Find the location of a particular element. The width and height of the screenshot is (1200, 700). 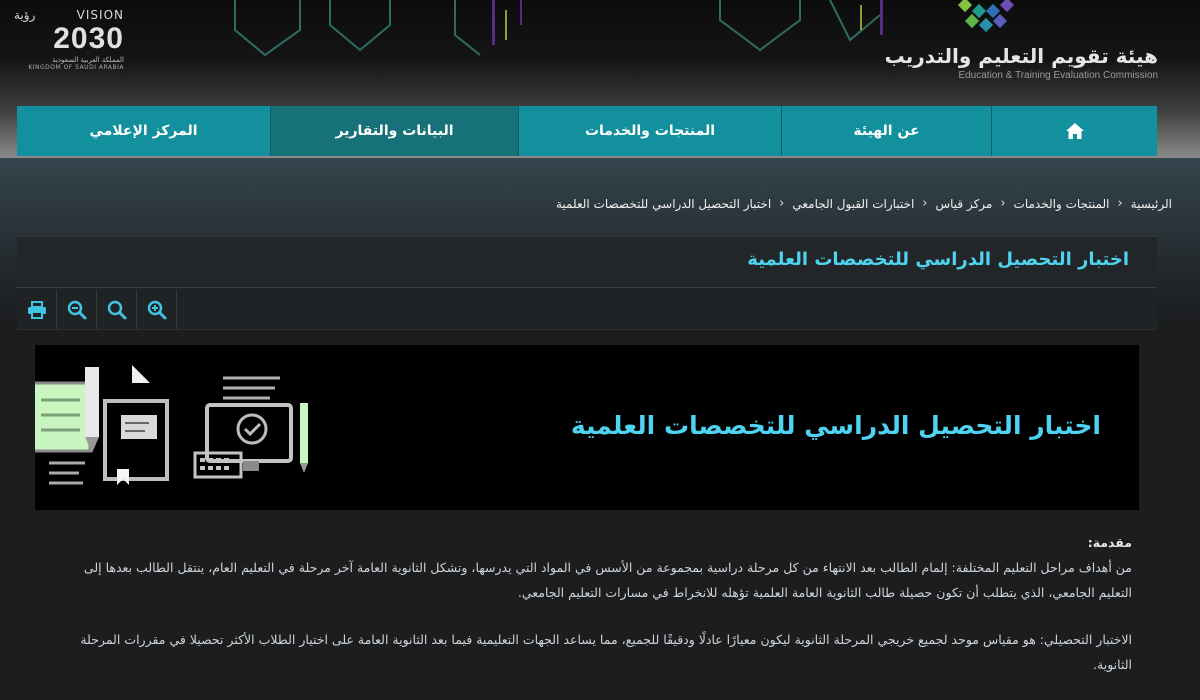

commission-name-ar: هيئة تقويم التعليم والتدريب is located at coordinates (1021, 56).